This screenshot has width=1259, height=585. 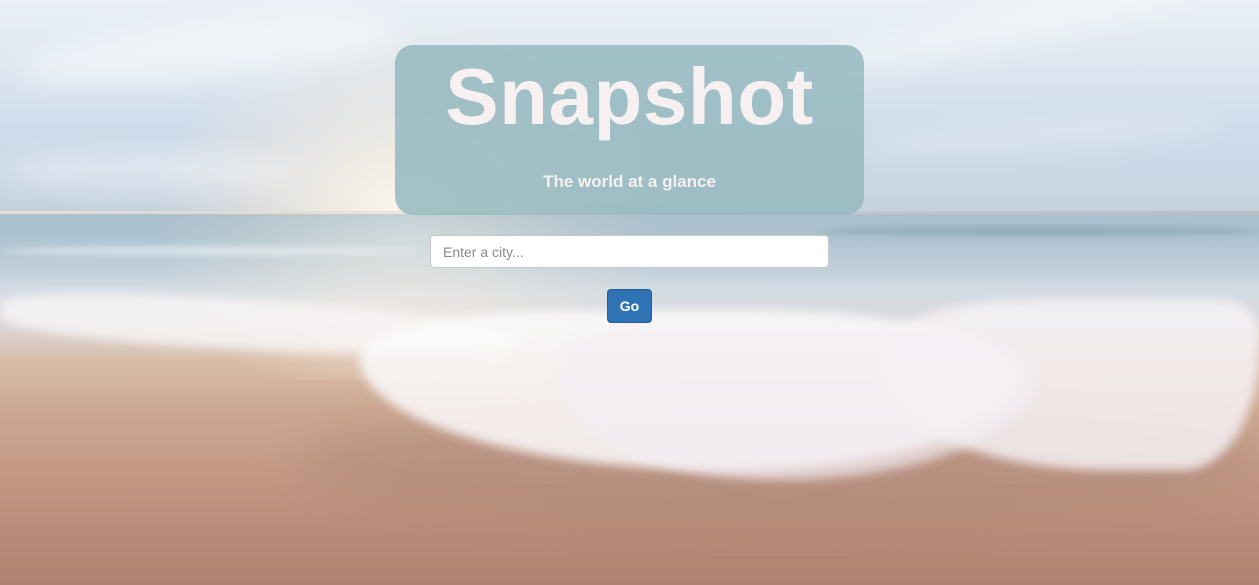 What do you see at coordinates (629, 306) in the screenshot?
I see `go-button: Go` at bounding box center [629, 306].